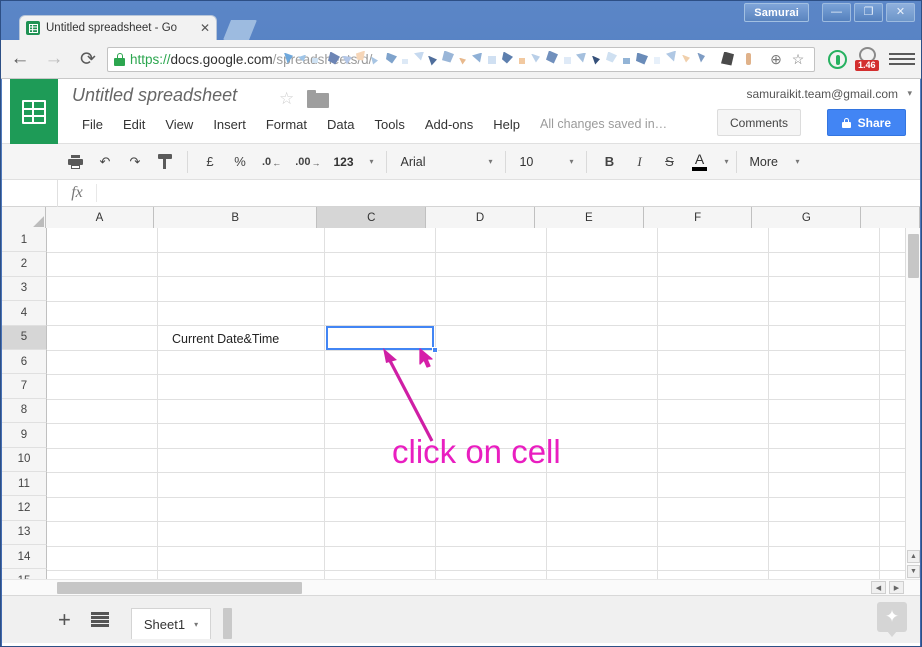  Describe the element at coordinates (24, 459) in the screenshot. I see `row-header-10: 10` at that location.